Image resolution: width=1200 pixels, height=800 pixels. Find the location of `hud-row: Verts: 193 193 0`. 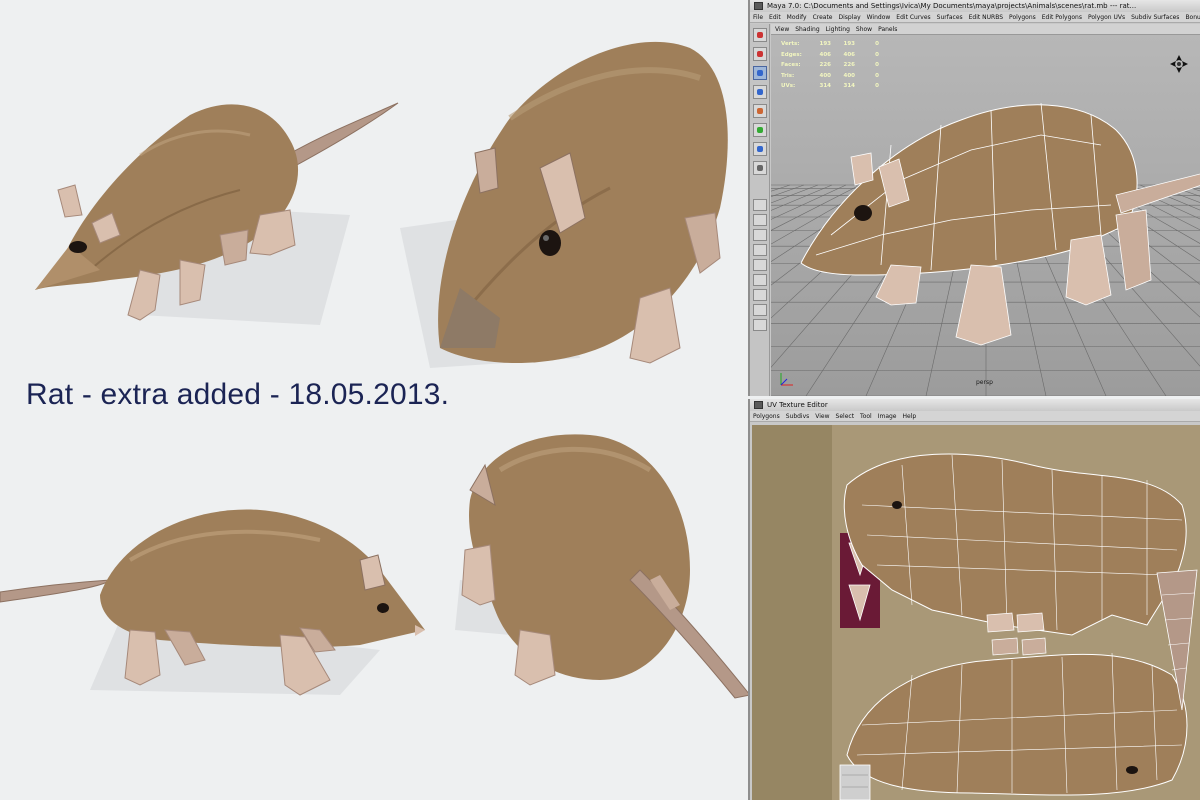

hud-row: Verts: 193 193 0 is located at coordinates (830, 44).